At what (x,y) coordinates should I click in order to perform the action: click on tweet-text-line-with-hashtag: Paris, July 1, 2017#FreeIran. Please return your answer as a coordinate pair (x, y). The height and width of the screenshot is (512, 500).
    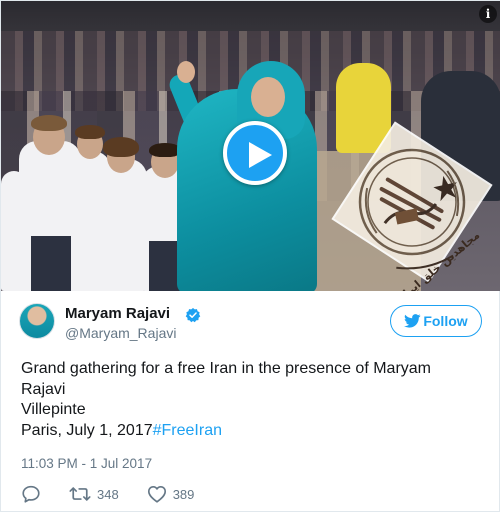
    Looking at the image, I should click on (251, 431).